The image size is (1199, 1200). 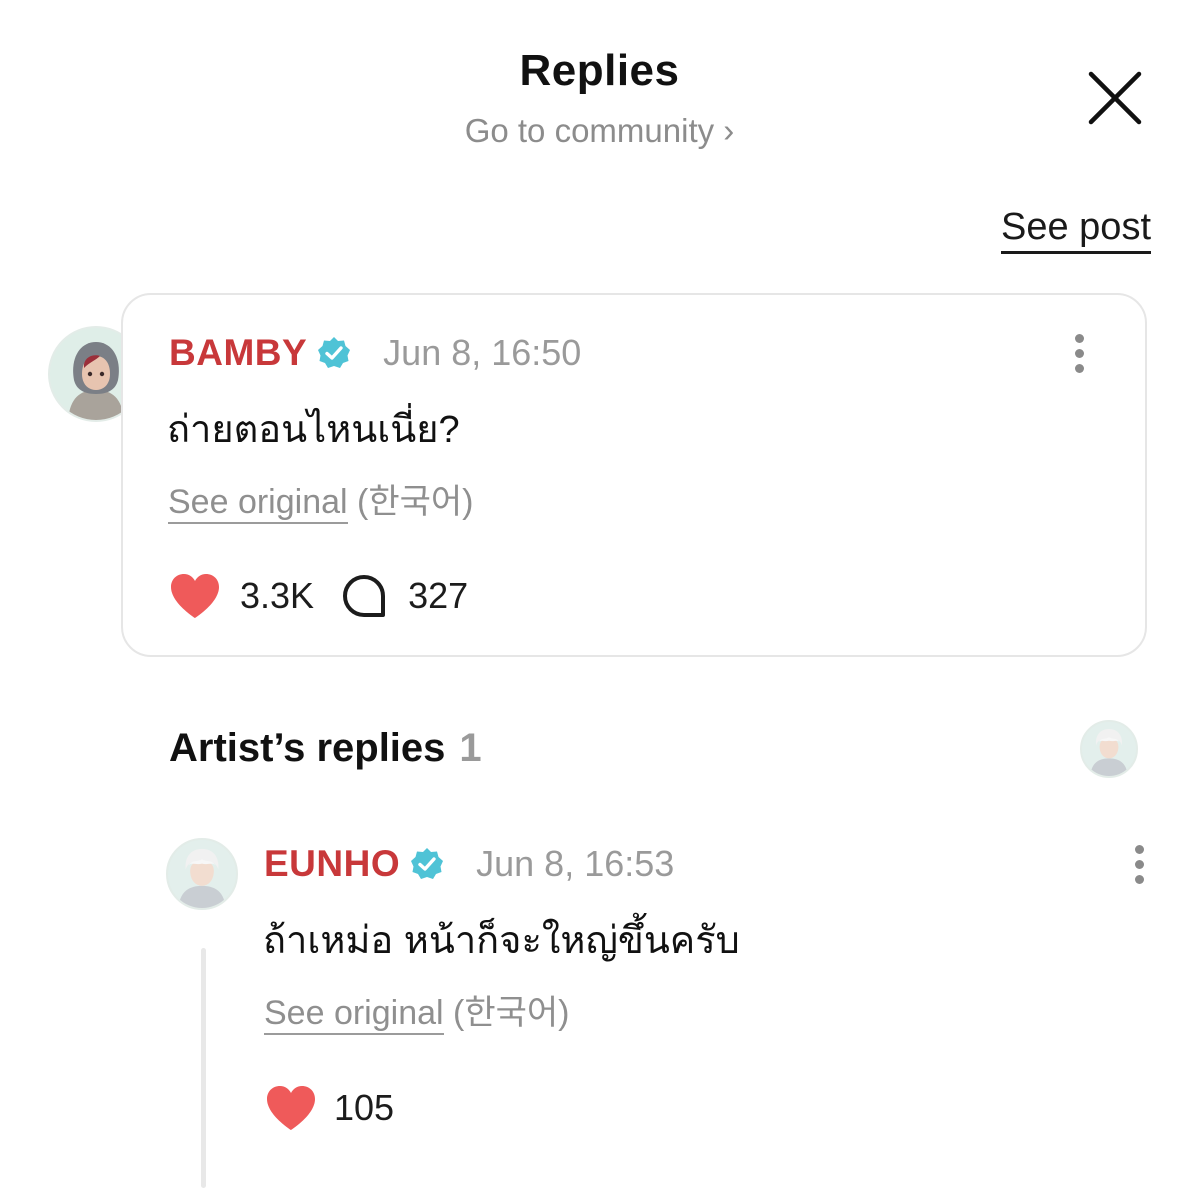 What do you see at coordinates (354, 1014) in the screenshot?
I see `reply-see-original-link: See original` at bounding box center [354, 1014].